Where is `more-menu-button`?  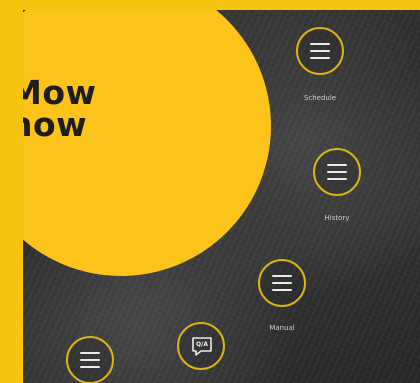
more-menu-button is located at coordinates (90, 359).